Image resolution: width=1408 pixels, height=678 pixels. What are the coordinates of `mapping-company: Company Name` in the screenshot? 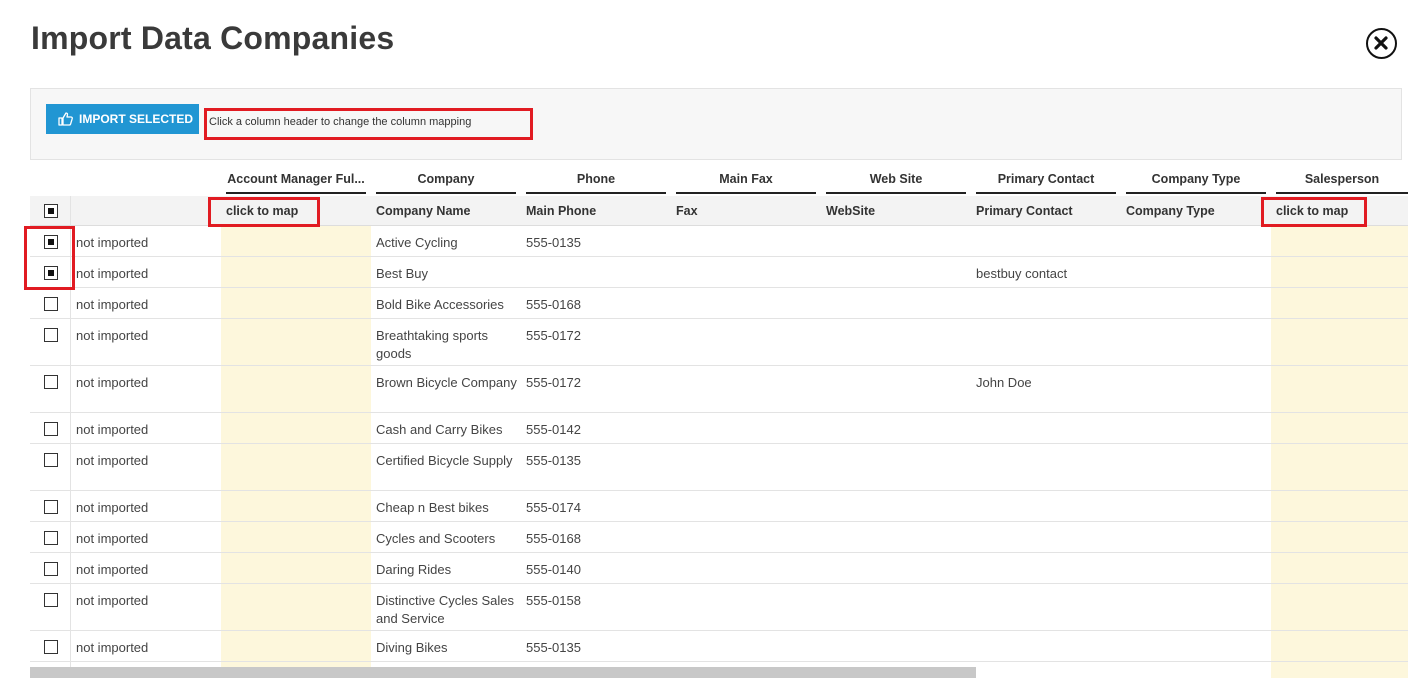 It's located at (423, 211).